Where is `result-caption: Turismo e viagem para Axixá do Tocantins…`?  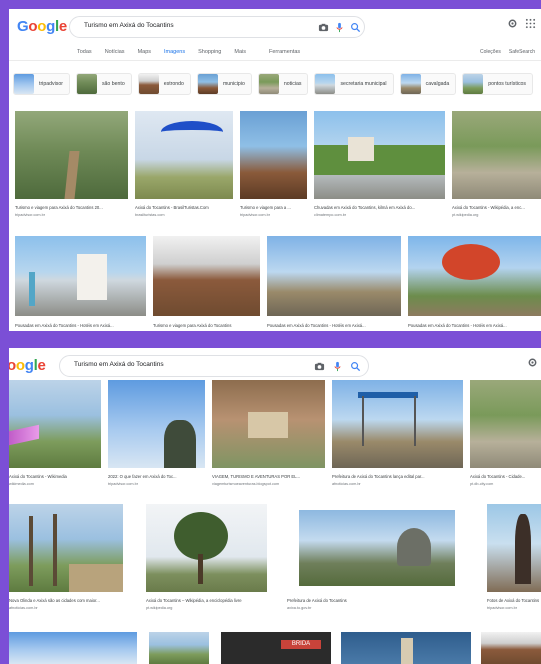 result-caption: Turismo e viagem para Axixá do Tocantins… is located at coordinates (71, 207).